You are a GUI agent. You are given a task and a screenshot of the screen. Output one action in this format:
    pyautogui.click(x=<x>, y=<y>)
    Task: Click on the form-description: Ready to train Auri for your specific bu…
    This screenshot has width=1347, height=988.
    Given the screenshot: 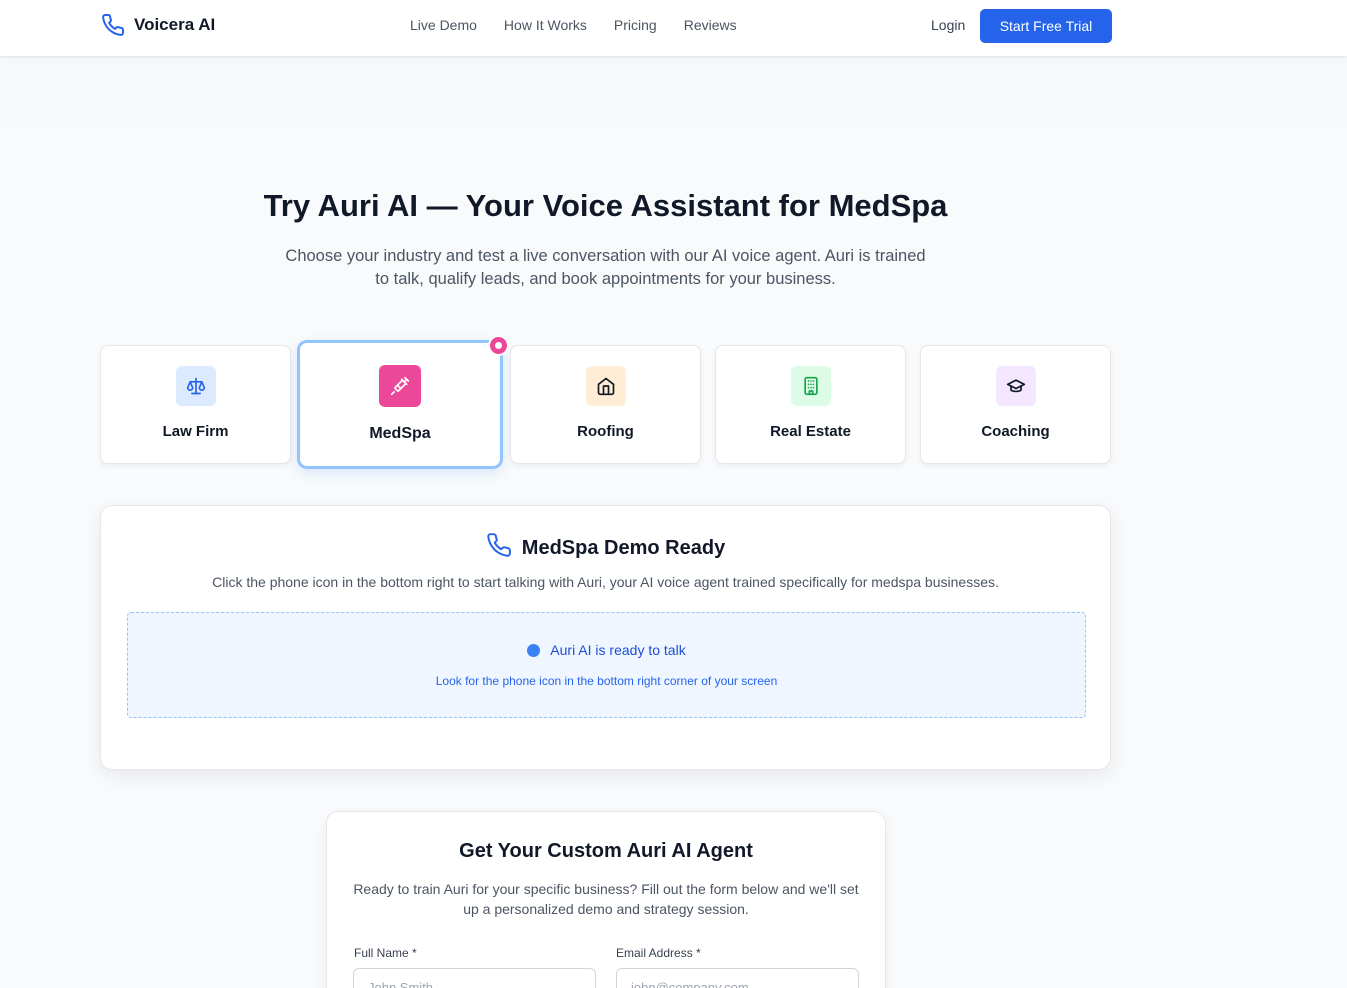 What is the action you would take?
    pyautogui.click(x=606, y=899)
    